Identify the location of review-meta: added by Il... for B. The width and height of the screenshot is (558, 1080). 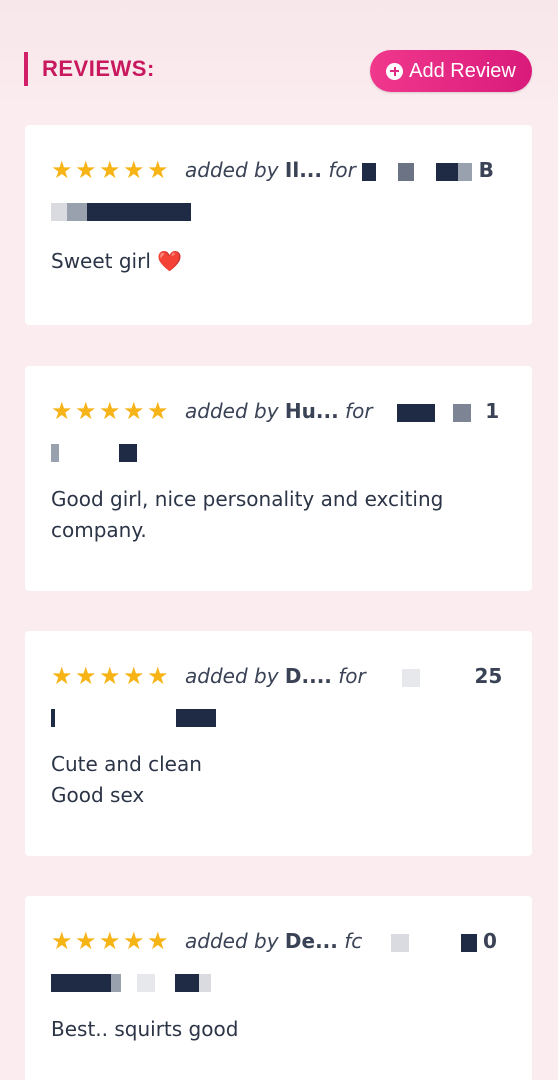
(339, 170).